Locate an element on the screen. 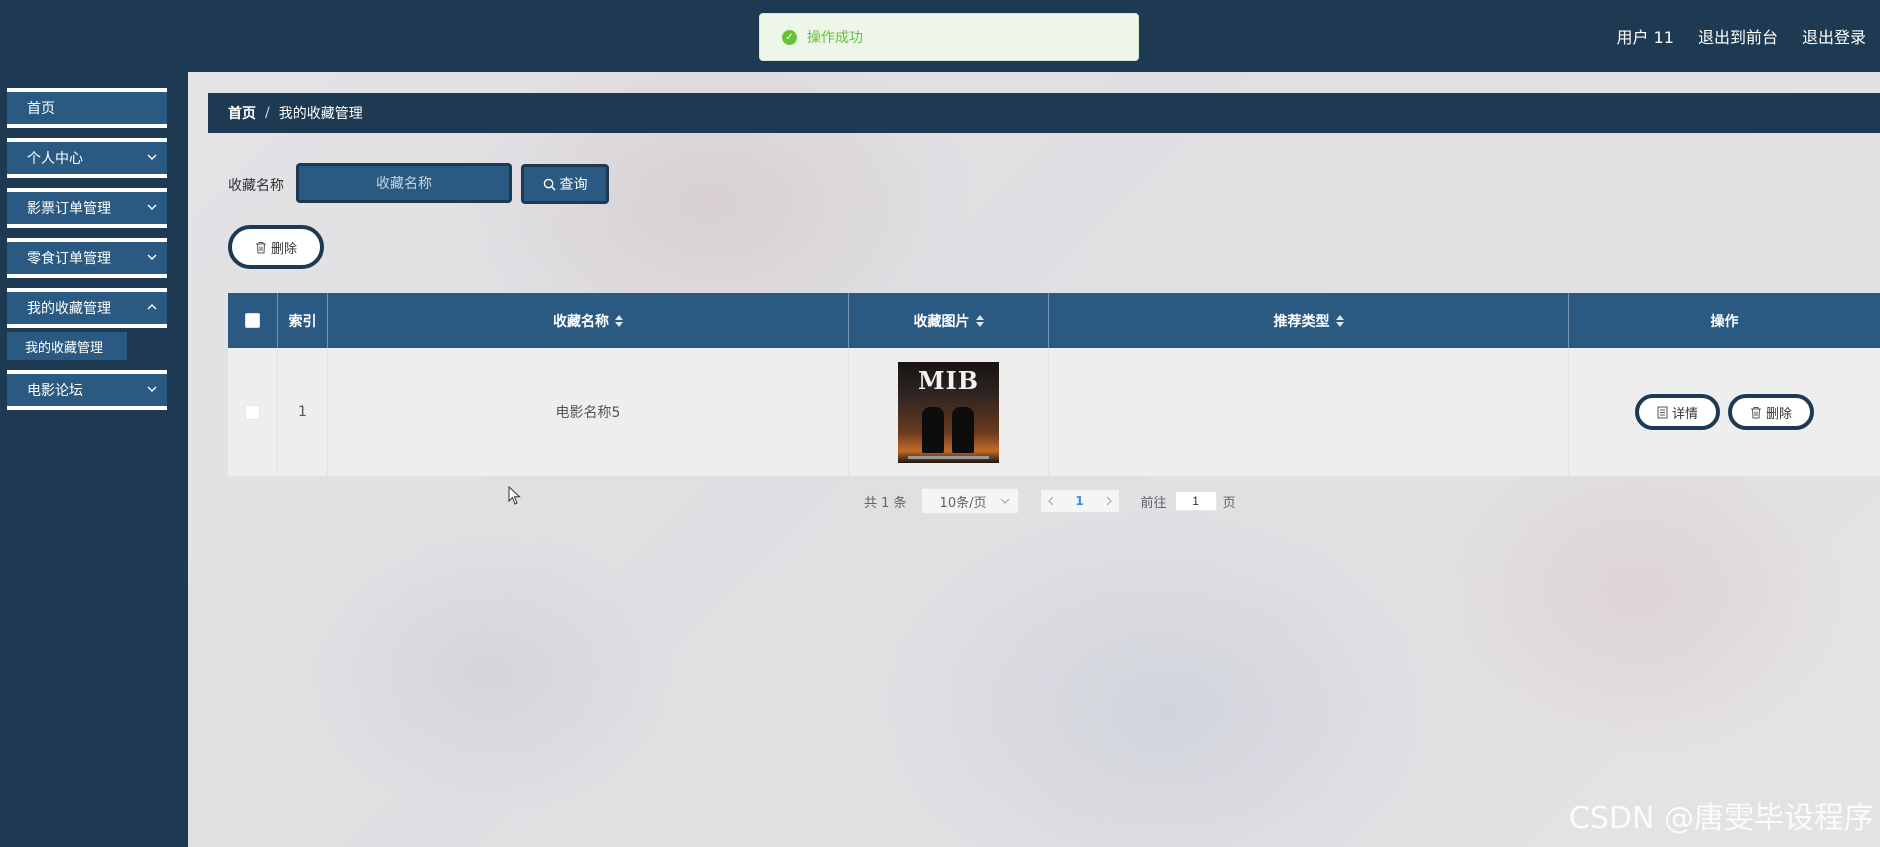  sidebar-item-label: 影票订单管理 is located at coordinates (69, 209).